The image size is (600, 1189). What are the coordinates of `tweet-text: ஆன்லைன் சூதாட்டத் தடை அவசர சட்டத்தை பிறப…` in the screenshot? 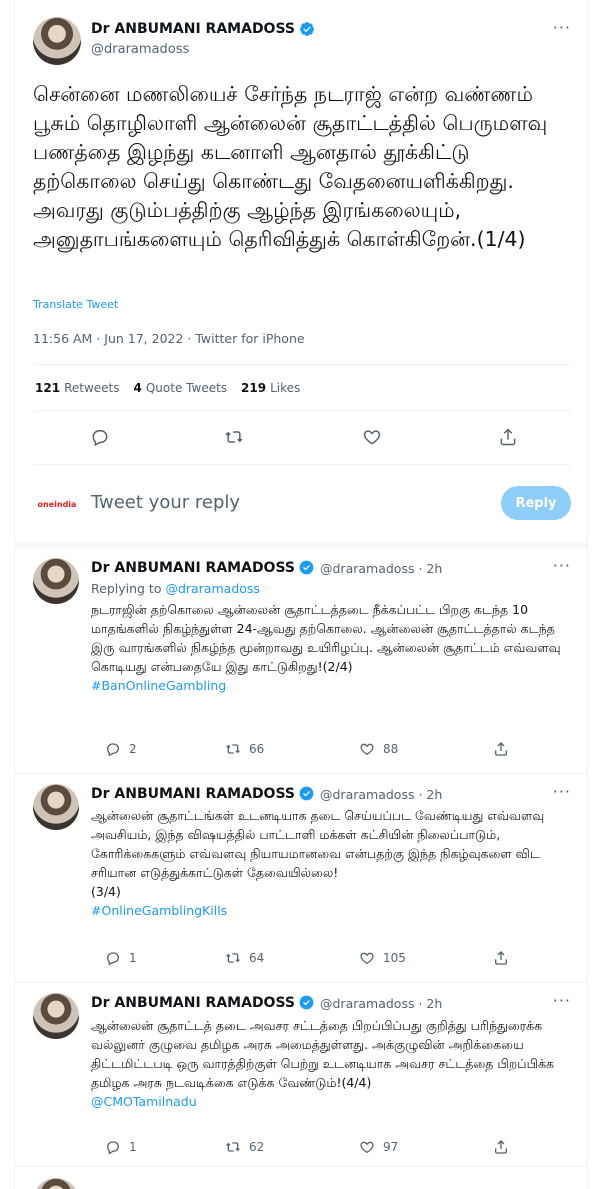 It's located at (322, 1063).